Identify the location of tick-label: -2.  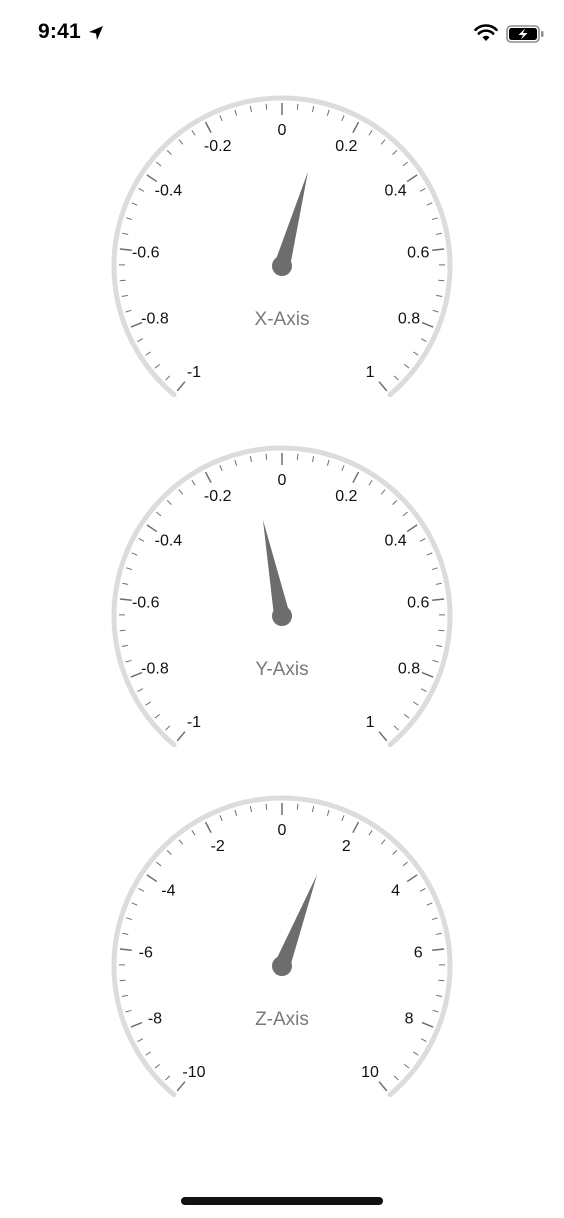
(218, 846).